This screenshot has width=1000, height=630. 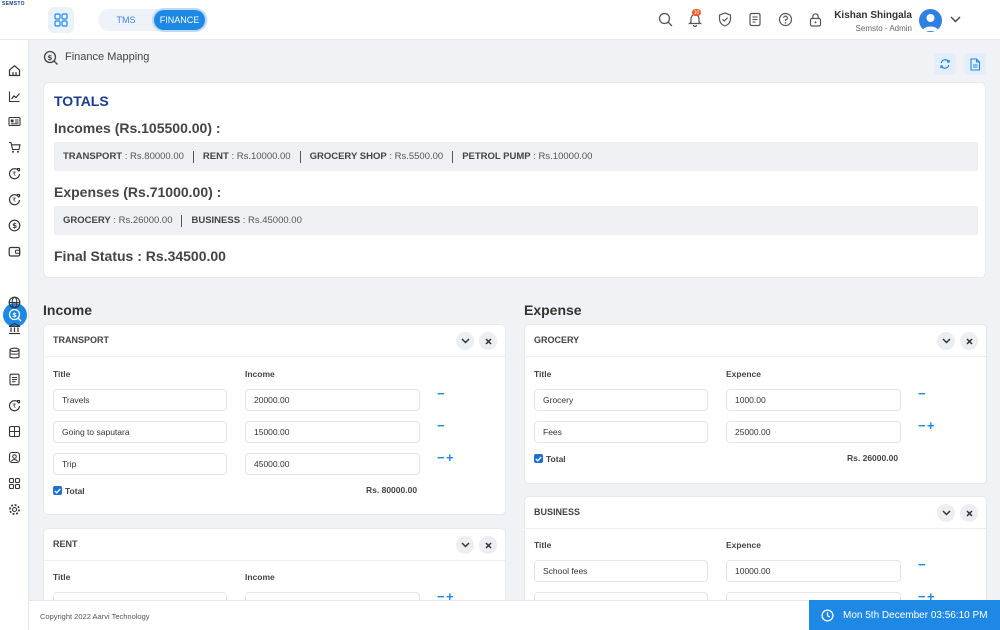 I want to click on sidebar-item-cart, so click(x=14, y=147).